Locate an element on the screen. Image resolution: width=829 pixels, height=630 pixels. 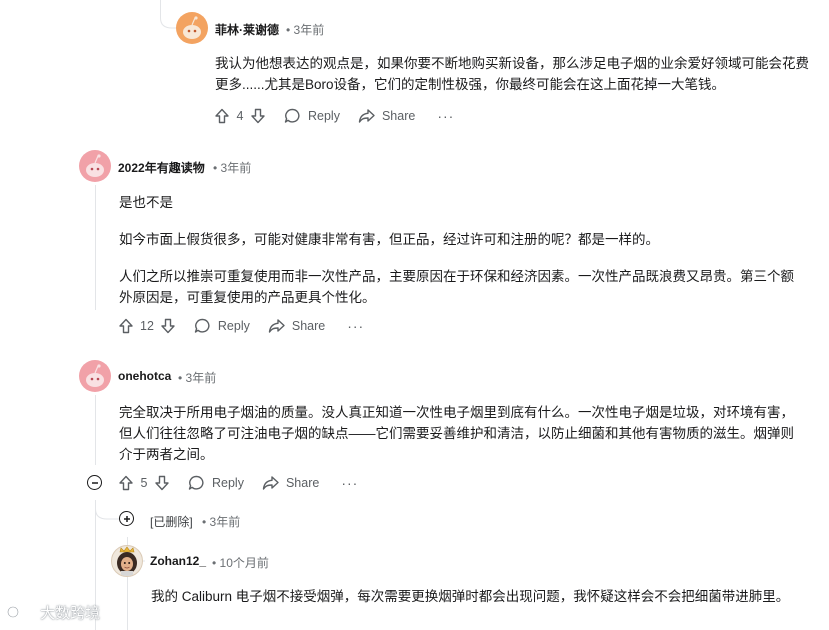
comment-author: Zohan12_ is located at coordinates (178, 561).